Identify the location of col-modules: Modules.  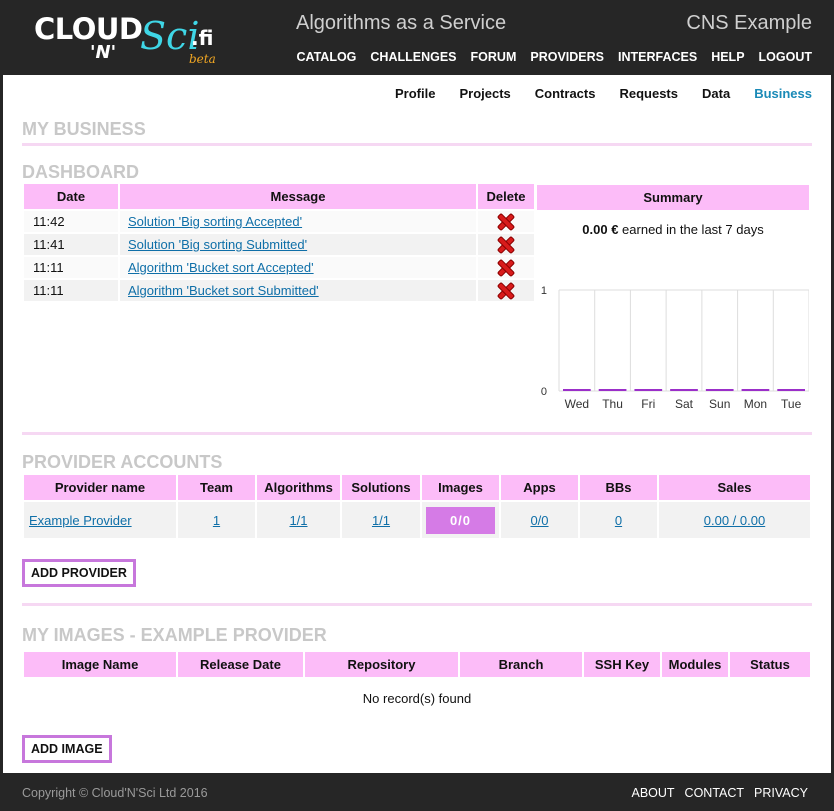
(695, 664).